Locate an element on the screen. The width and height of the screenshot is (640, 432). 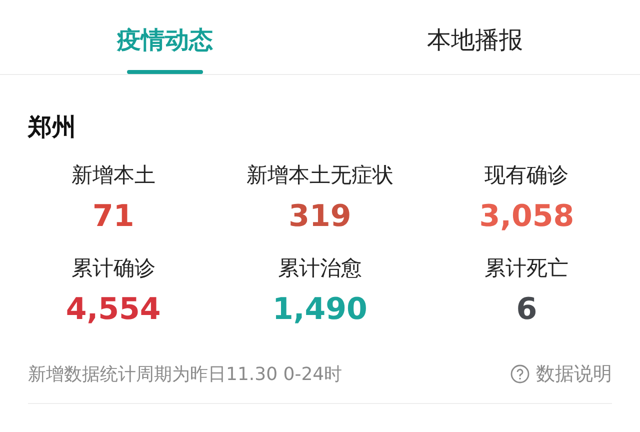
stat-value: 3,058 is located at coordinates (526, 216).